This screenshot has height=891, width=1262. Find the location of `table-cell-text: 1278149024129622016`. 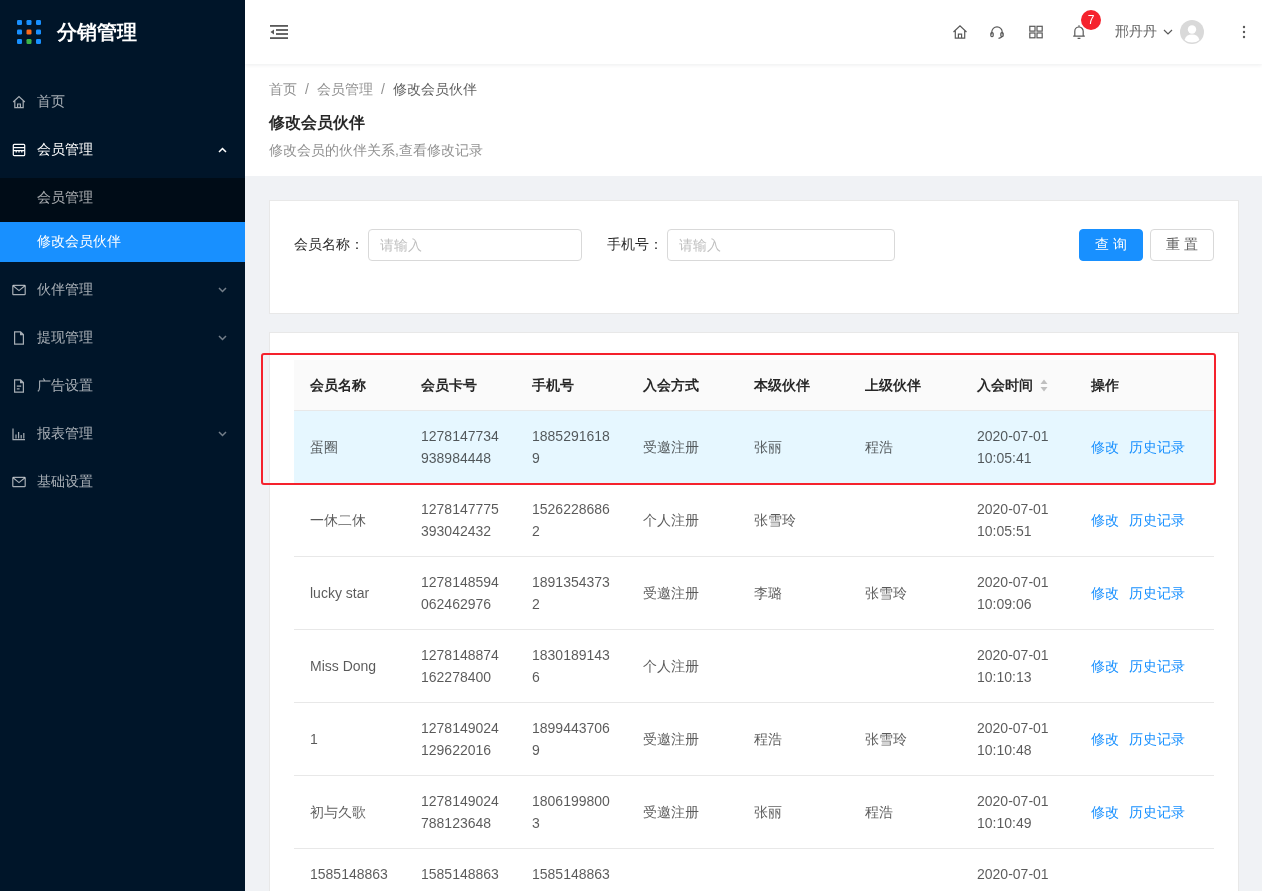

table-cell-text: 1278149024129622016 is located at coordinates (460, 739).